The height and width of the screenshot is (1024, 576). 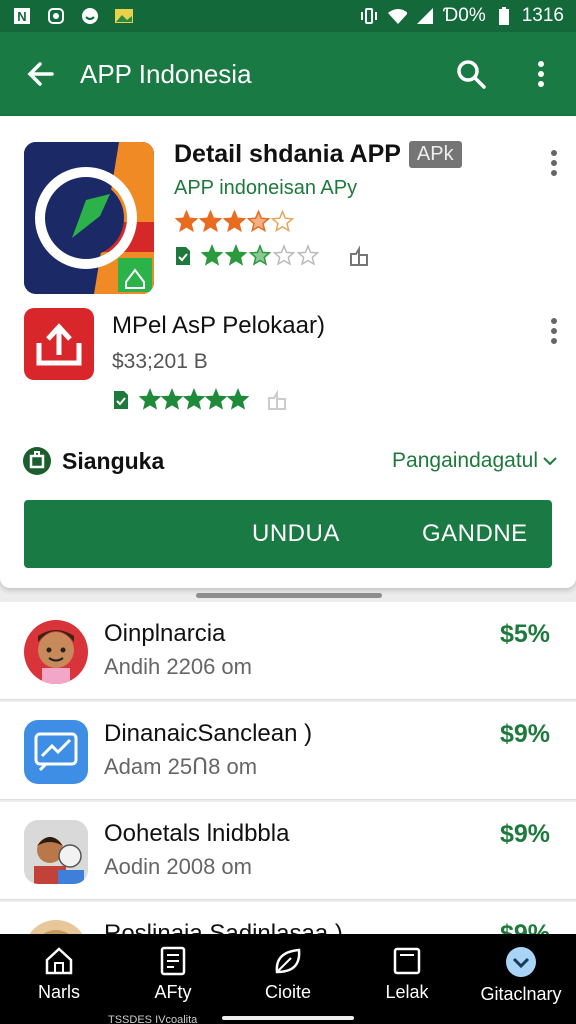 I want to click on subscription-label: Sianguka, so click(x=113, y=460).